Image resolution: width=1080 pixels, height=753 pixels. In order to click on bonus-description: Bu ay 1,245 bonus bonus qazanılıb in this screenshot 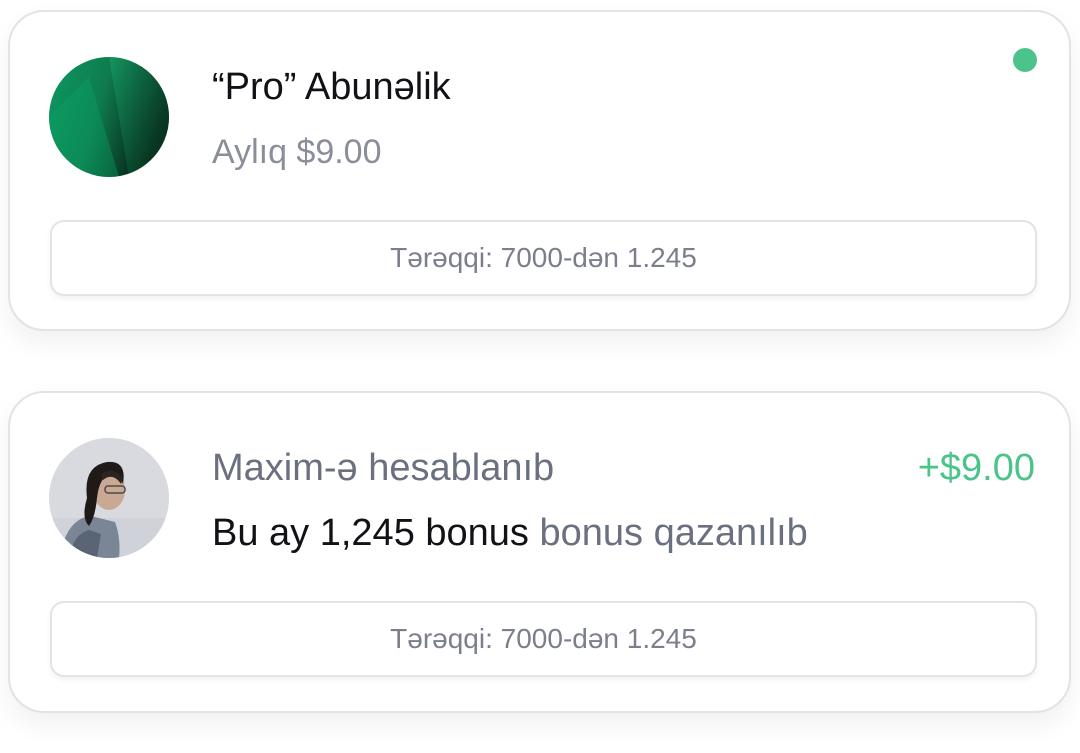, I will do `click(510, 533)`.